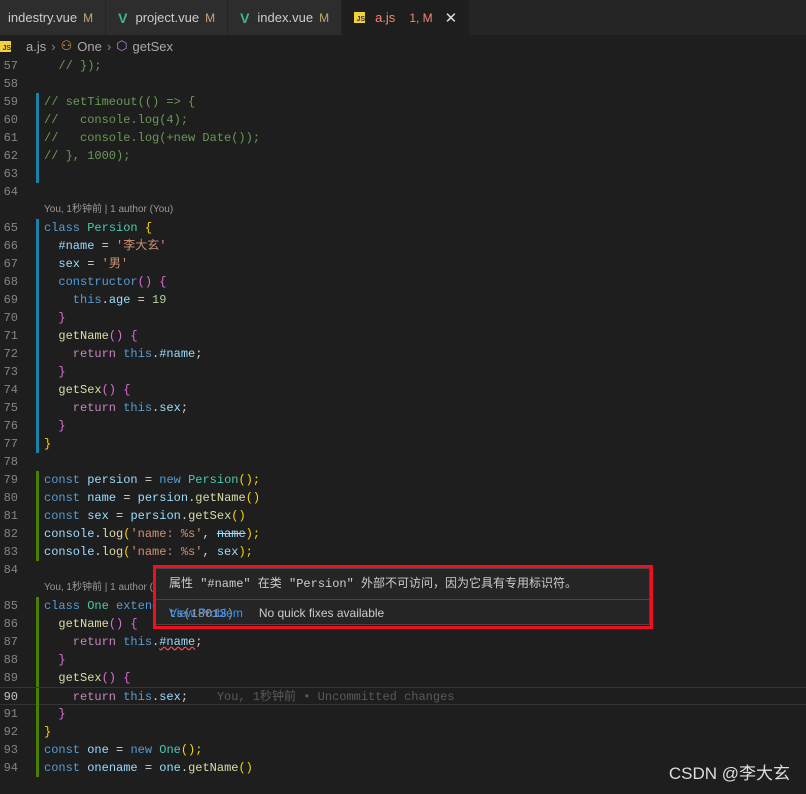  What do you see at coordinates (10, 84) in the screenshot?
I see `line-number: 58` at bounding box center [10, 84].